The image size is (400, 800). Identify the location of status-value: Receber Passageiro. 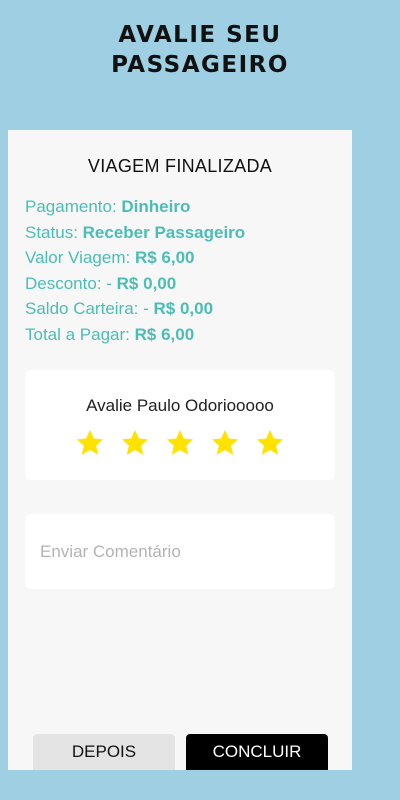
(164, 232).